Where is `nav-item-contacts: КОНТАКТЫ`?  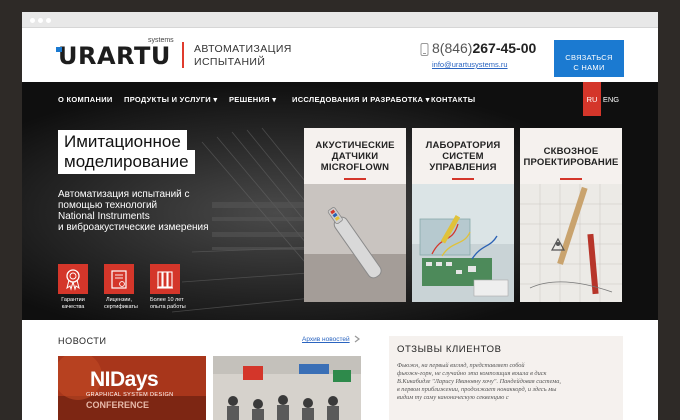 nav-item-contacts: КОНТАКТЫ is located at coordinates (453, 99).